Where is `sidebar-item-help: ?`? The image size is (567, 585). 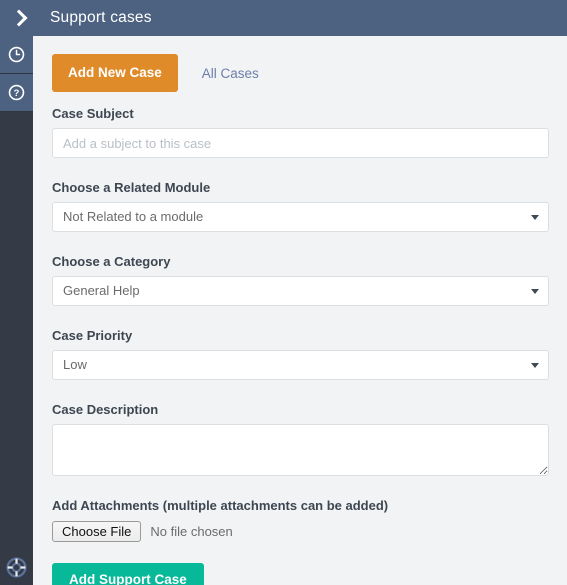 sidebar-item-help: ? is located at coordinates (16, 93).